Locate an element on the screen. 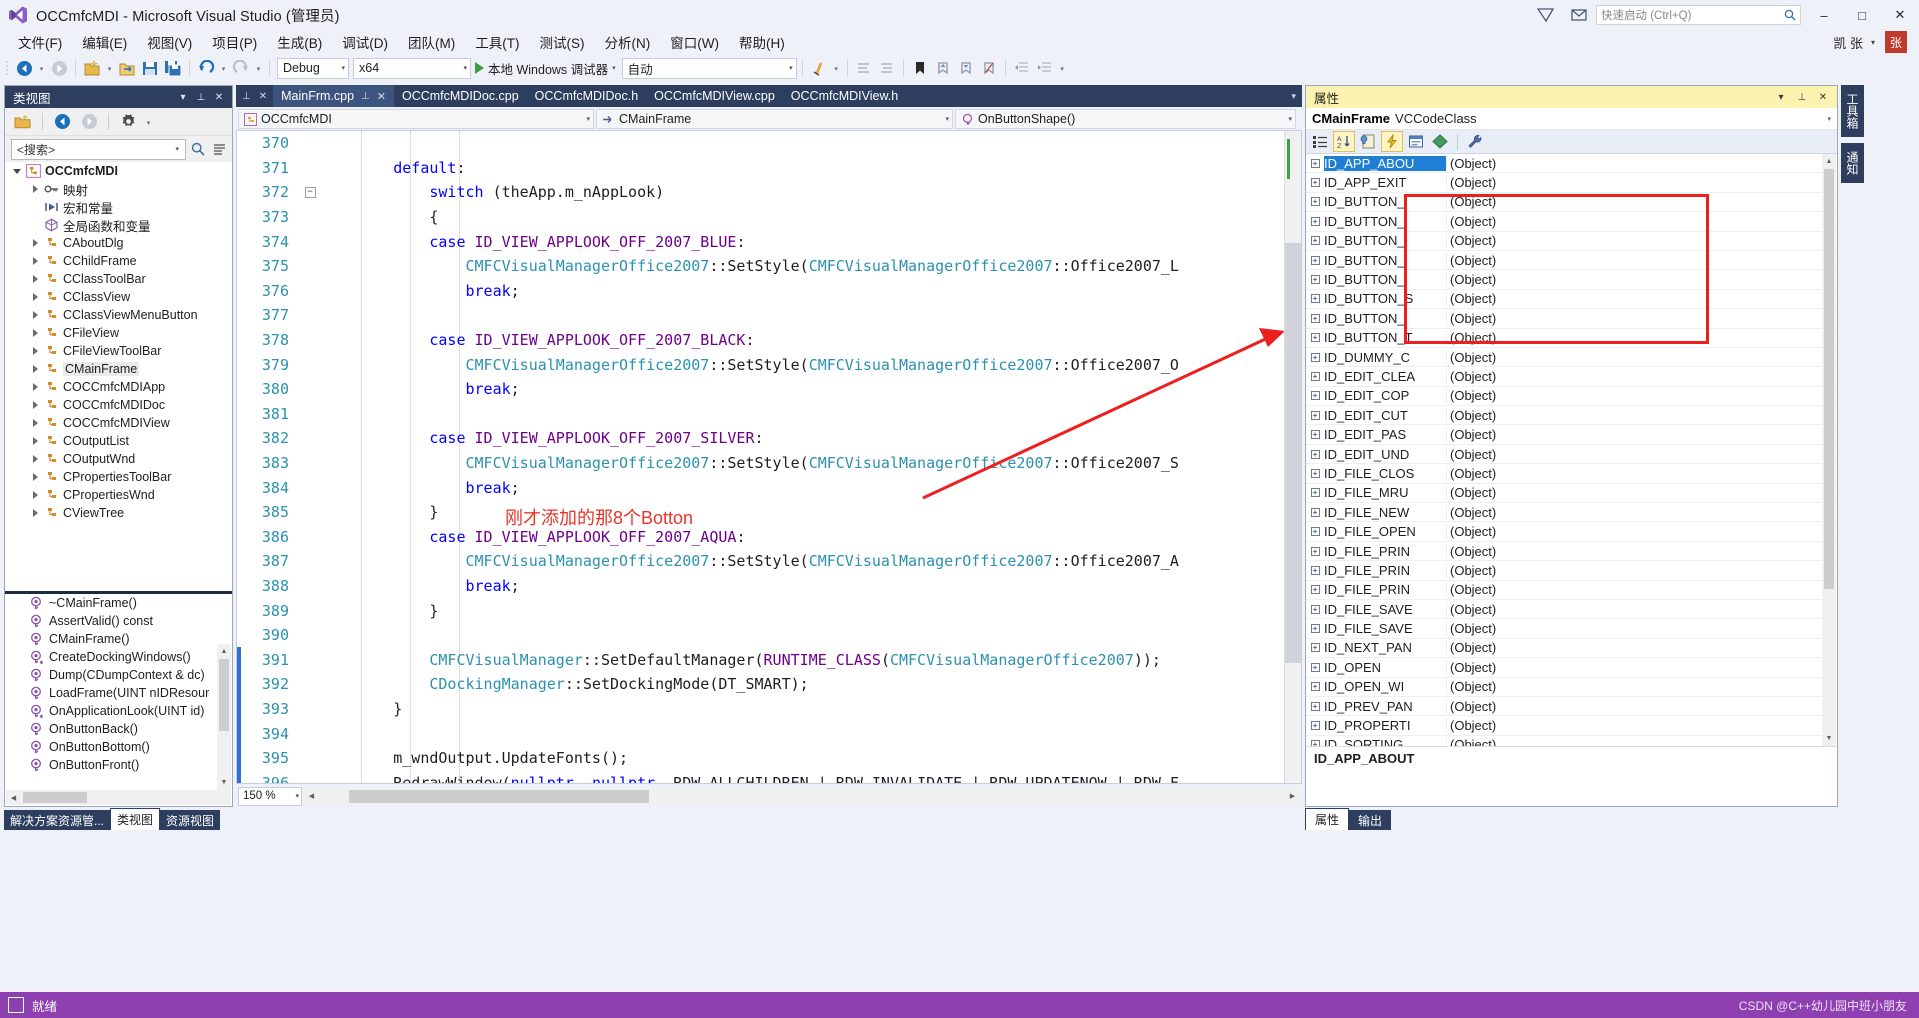 This screenshot has width=1919, height=1018. alphabetical-icon: AZ is located at coordinates (1344, 141).